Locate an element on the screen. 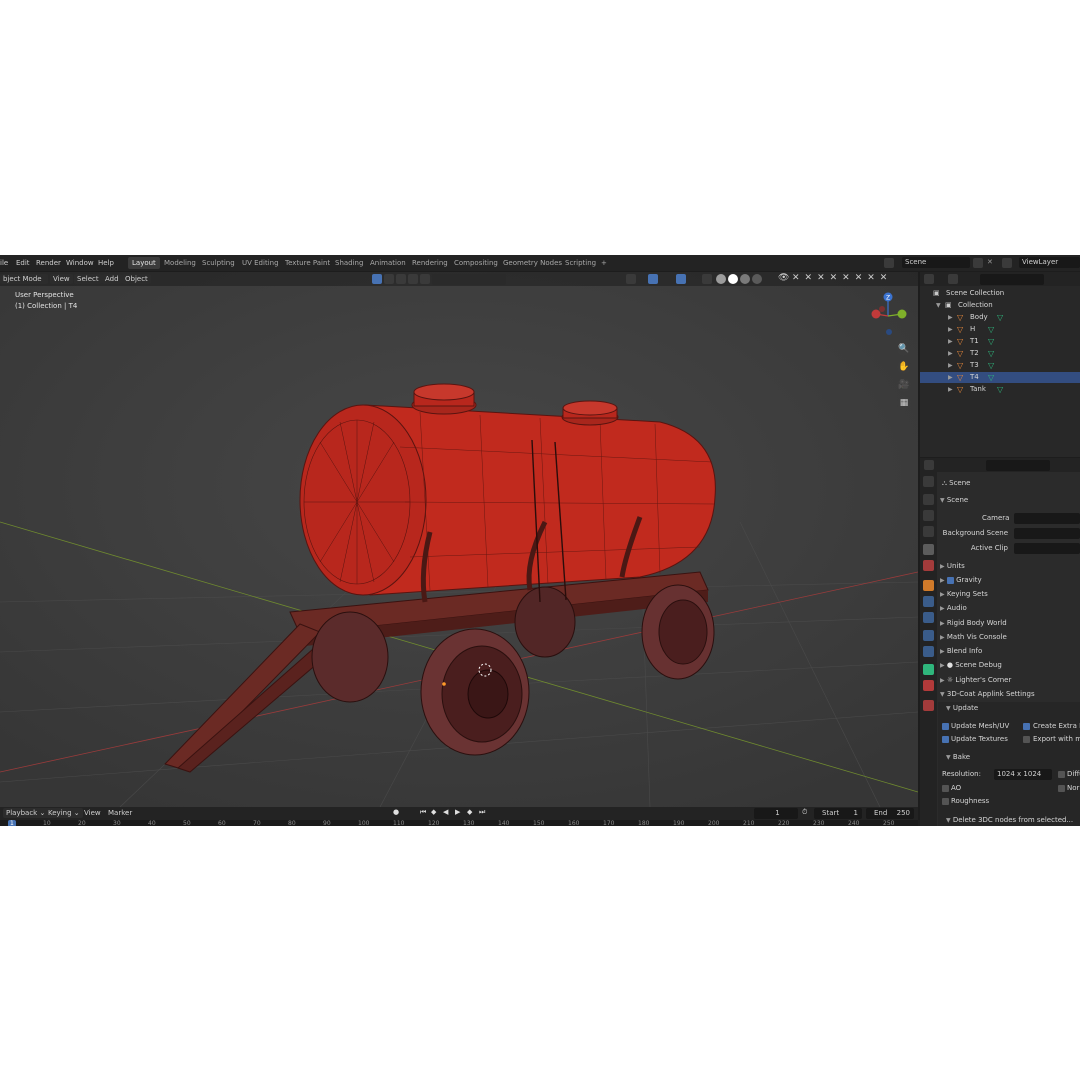 Image resolution: width=1080 pixels, height=1080 pixels. select-intersect-icon is located at coordinates (425, 279).